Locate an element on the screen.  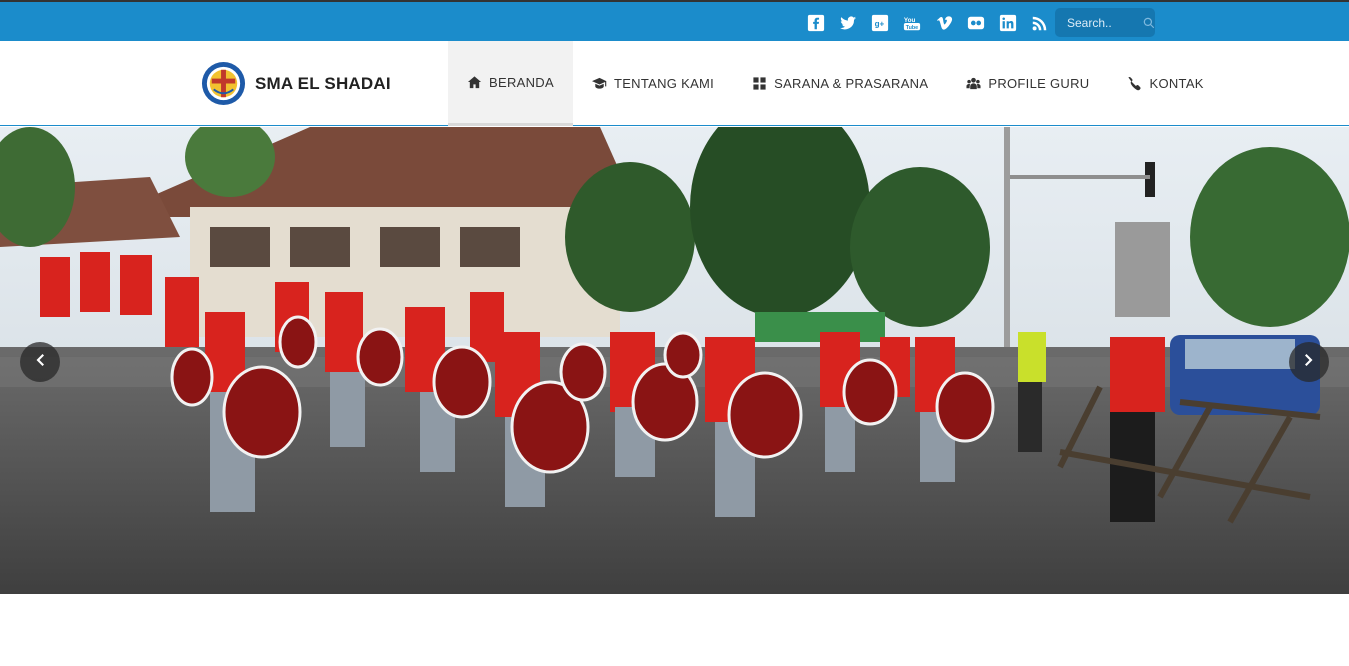
phone-icon is located at coordinates (1135, 84).